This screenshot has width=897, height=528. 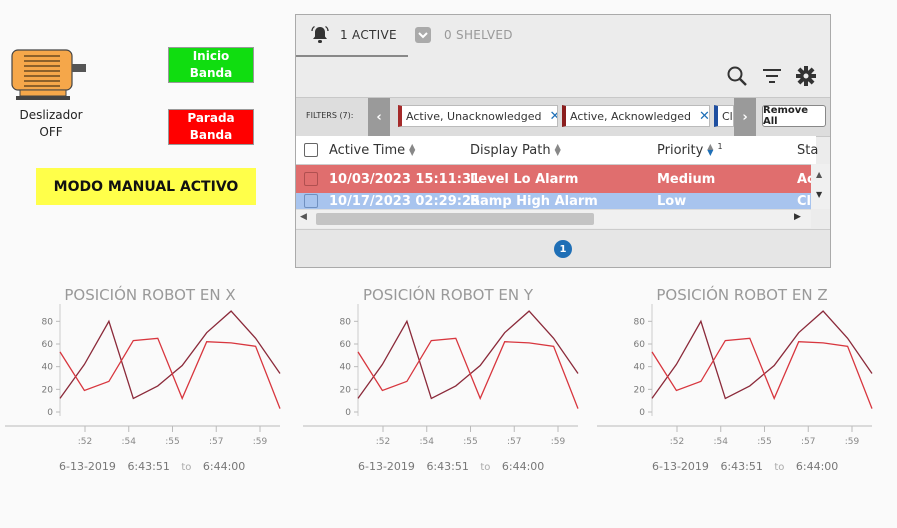 What do you see at coordinates (478, 116) in the screenshot?
I see `filter-chip: Active, Unacknowledged ✕` at bounding box center [478, 116].